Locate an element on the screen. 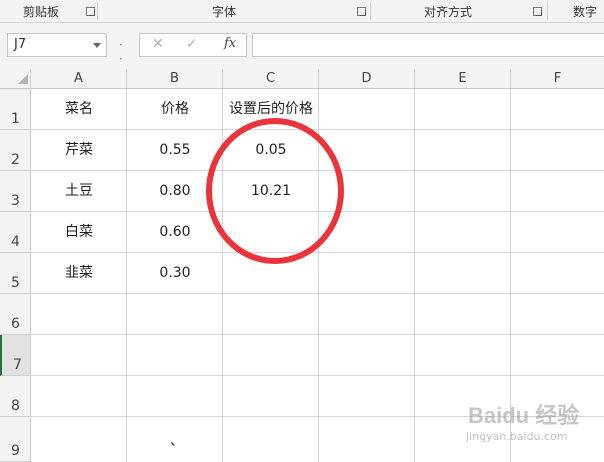  more-options-icon: · · is located at coordinates (121, 52).